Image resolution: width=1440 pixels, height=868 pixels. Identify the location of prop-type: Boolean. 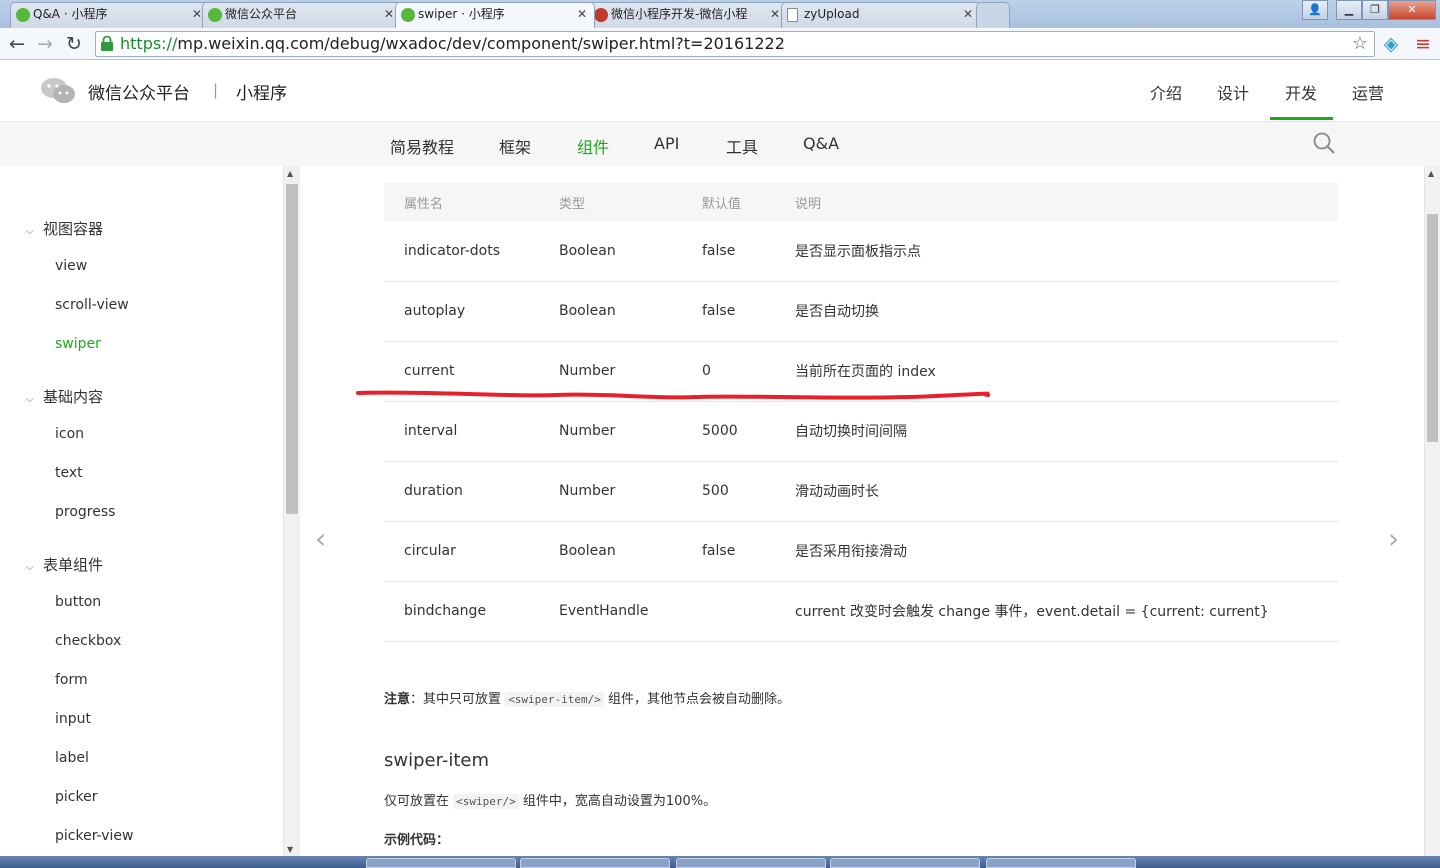
(610, 311).